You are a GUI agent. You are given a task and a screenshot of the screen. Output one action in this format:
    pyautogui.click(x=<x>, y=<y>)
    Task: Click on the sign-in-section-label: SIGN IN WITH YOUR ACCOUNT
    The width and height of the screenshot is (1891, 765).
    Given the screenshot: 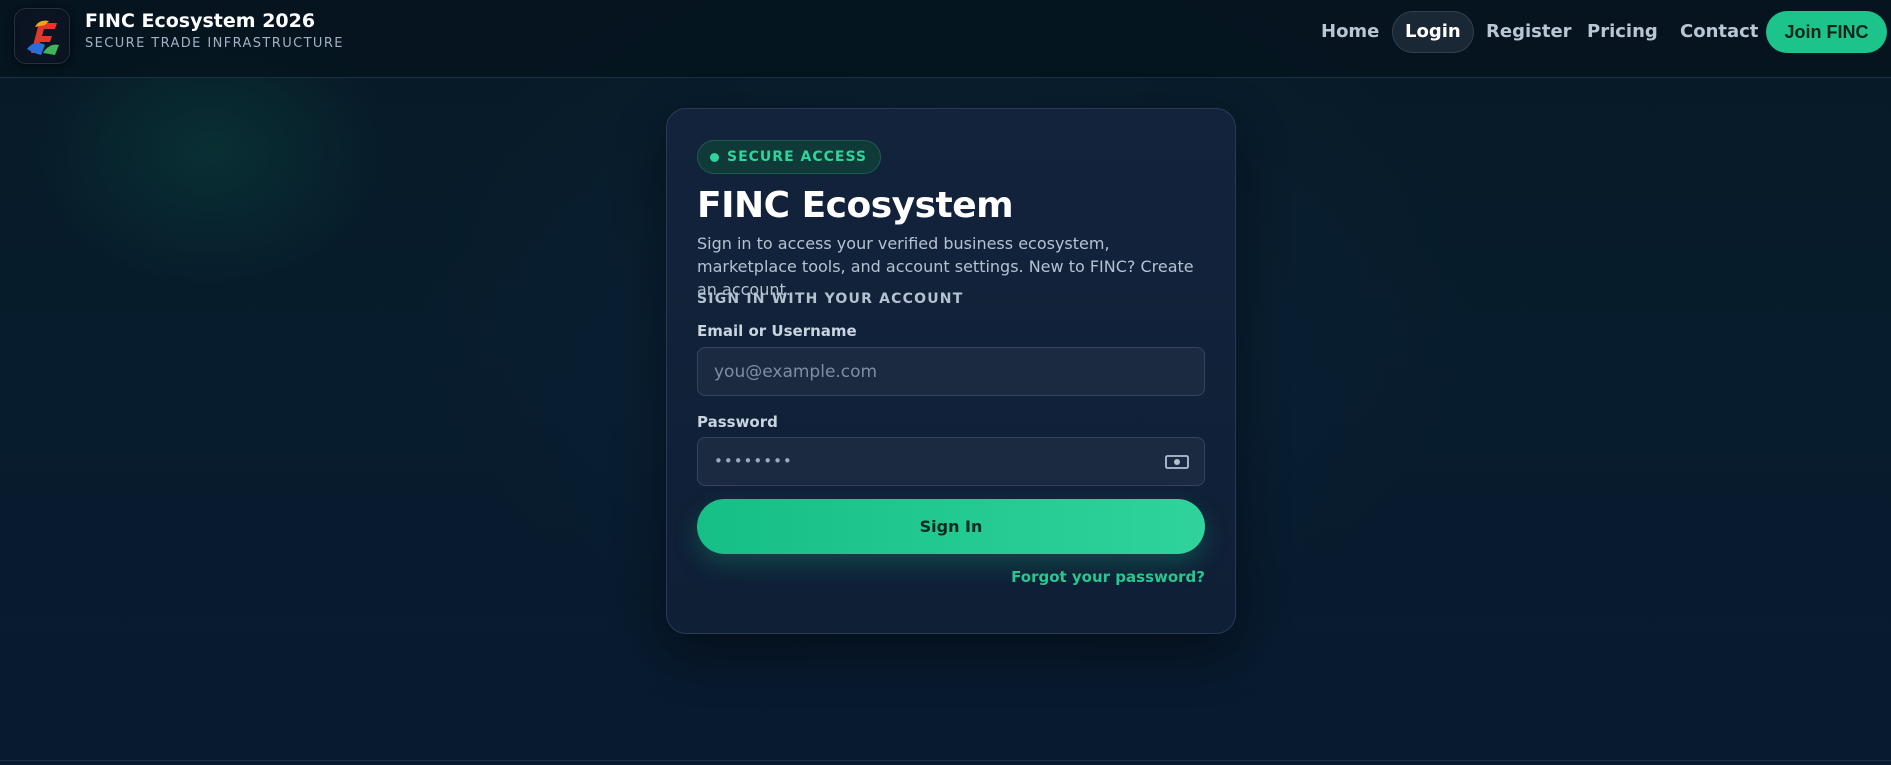 What is the action you would take?
    pyautogui.click(x=830, y=299)
    